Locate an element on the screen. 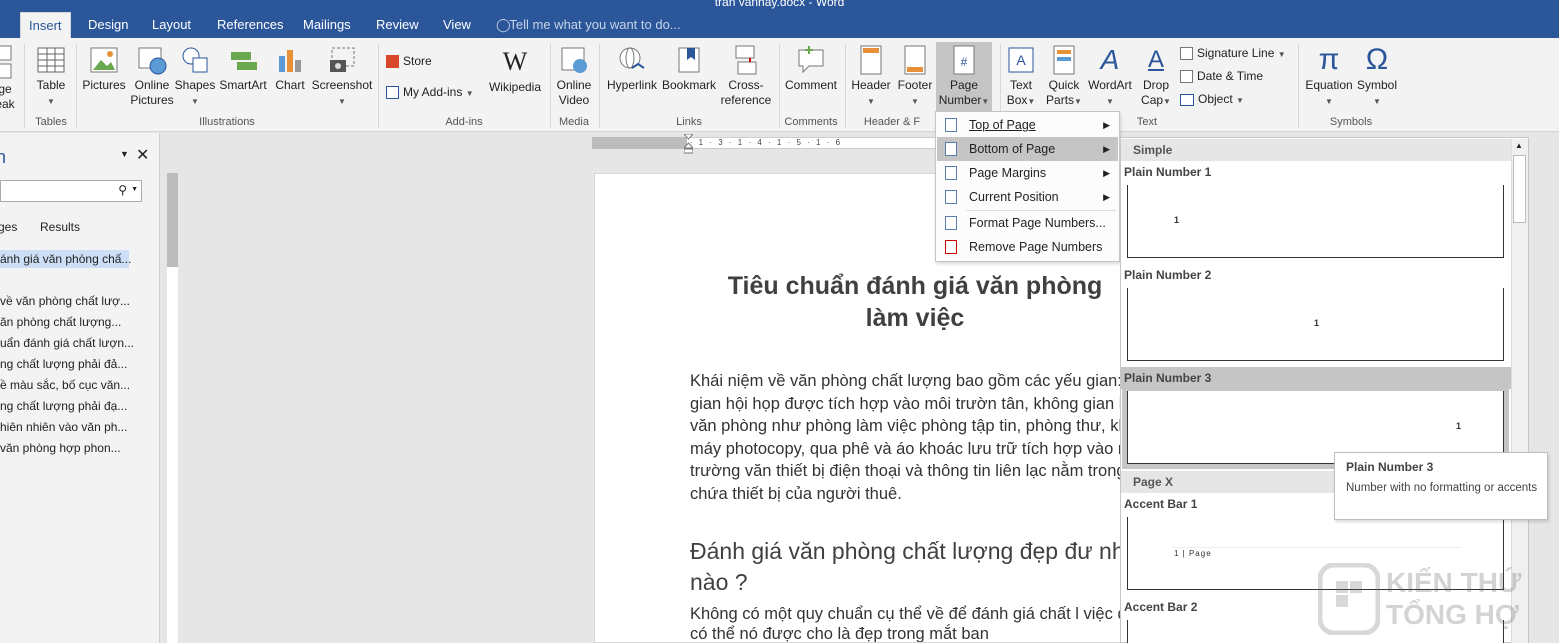  online-video-icon is located at coordinates (574, 60).